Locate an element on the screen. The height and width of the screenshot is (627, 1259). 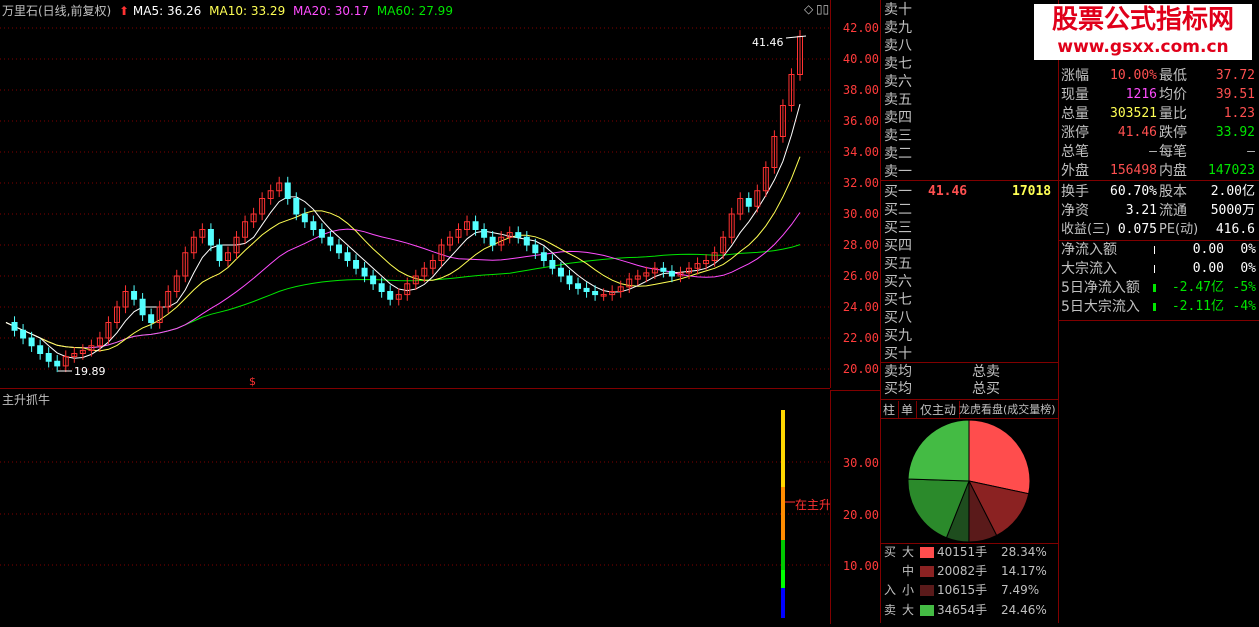
ma60-legend: MA60: 27.99 is located at coordinates (414, 11).